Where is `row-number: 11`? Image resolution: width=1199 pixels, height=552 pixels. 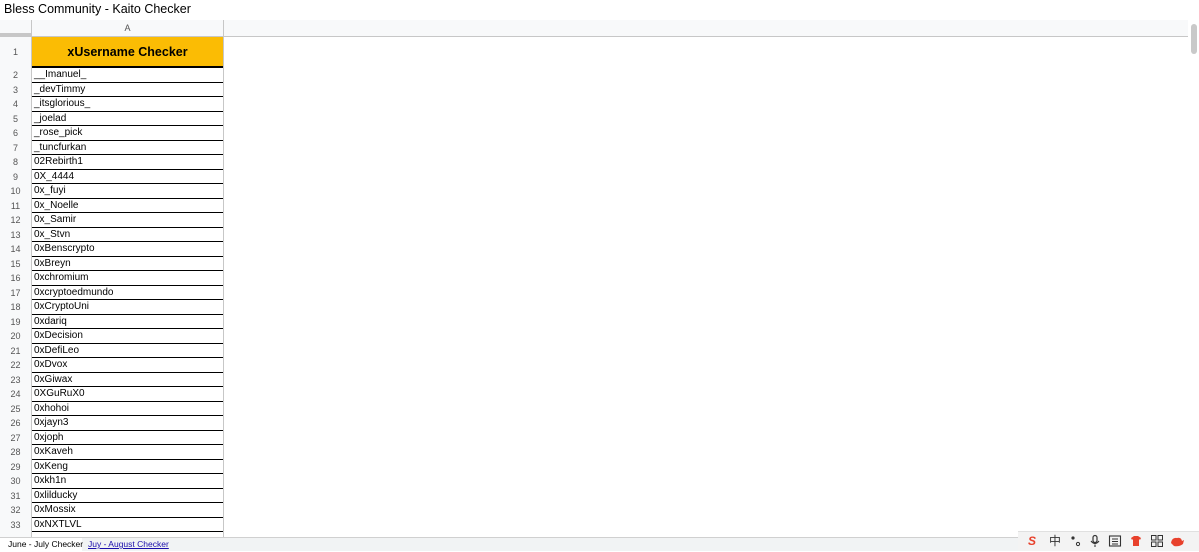 row-number: 11 is located at coordinates (15, 206).